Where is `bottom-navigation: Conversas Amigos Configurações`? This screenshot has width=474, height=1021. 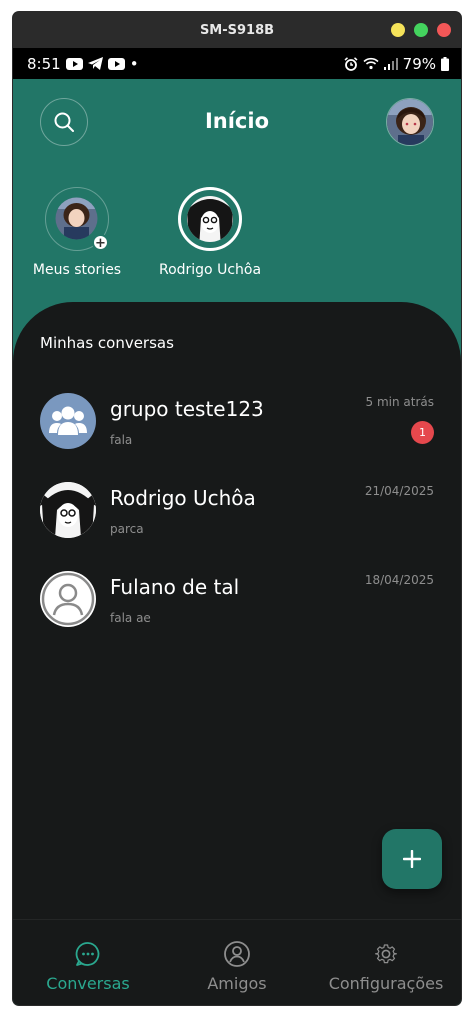
bottom-navigation: Conversas Amigos Configurações is located at coordinates (237, 962).